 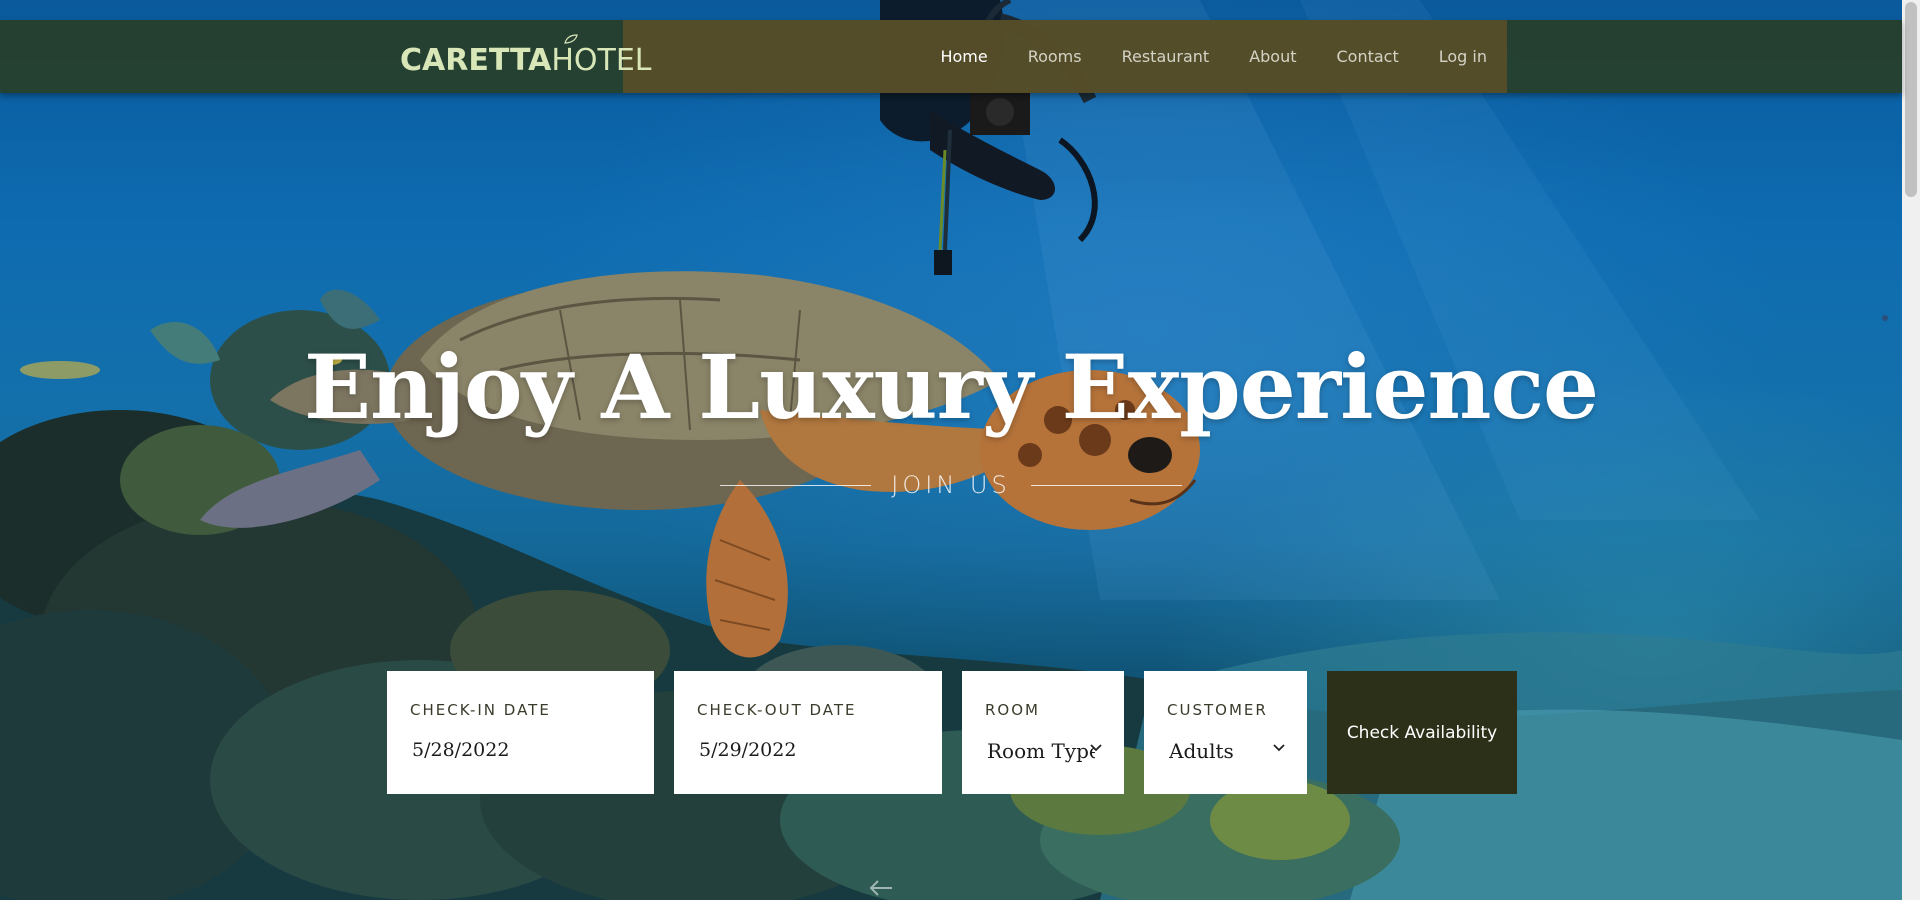 I want to click on arrow-left-icon, so click(x=881, y=888).